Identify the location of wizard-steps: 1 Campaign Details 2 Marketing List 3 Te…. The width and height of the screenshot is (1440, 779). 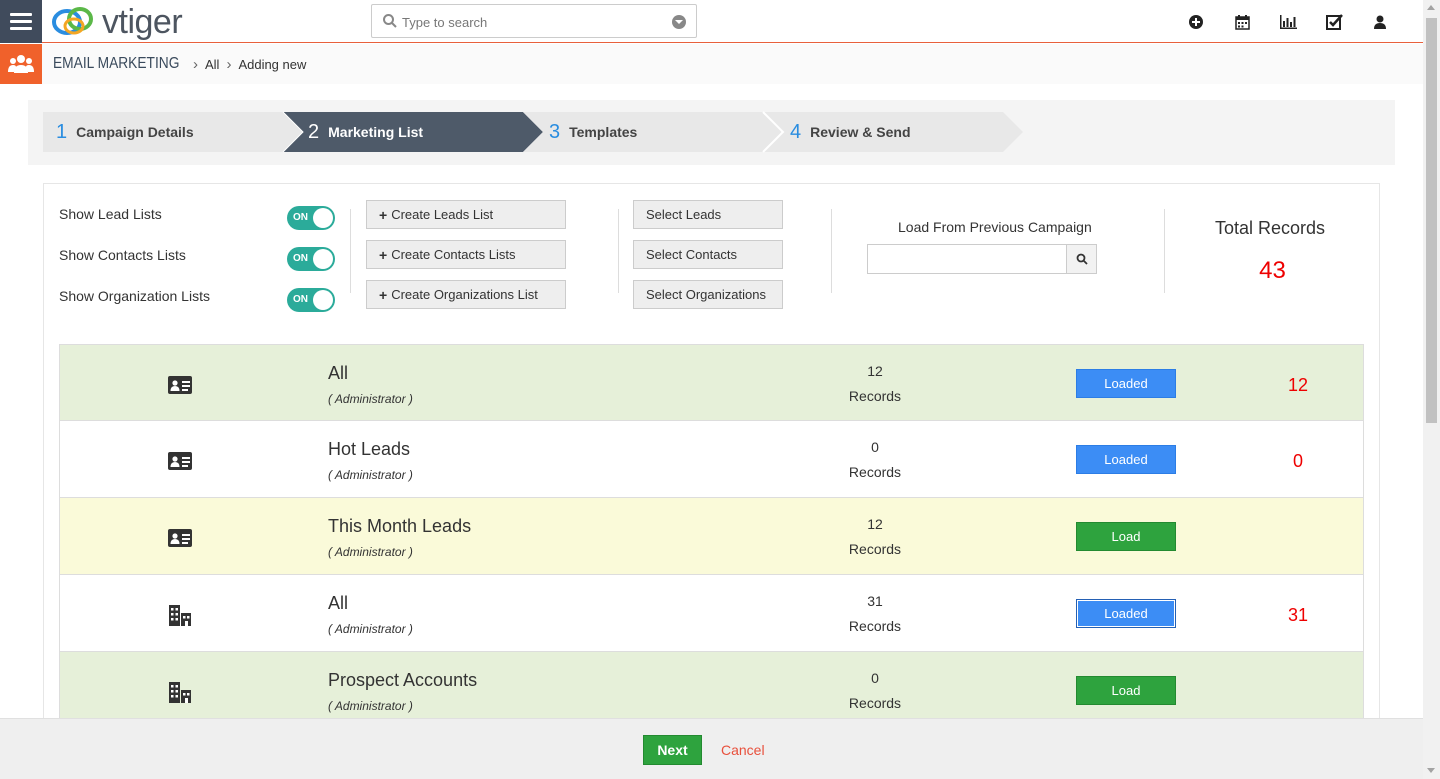
(711, 132).